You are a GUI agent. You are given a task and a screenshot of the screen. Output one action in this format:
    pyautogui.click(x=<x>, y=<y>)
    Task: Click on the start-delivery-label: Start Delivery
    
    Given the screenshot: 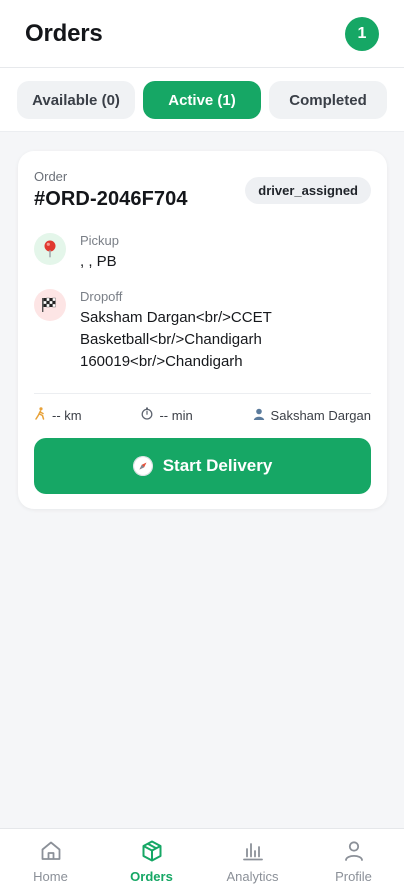 What is the action you would take?
    pyautogui.click(x=217, y=465)
    